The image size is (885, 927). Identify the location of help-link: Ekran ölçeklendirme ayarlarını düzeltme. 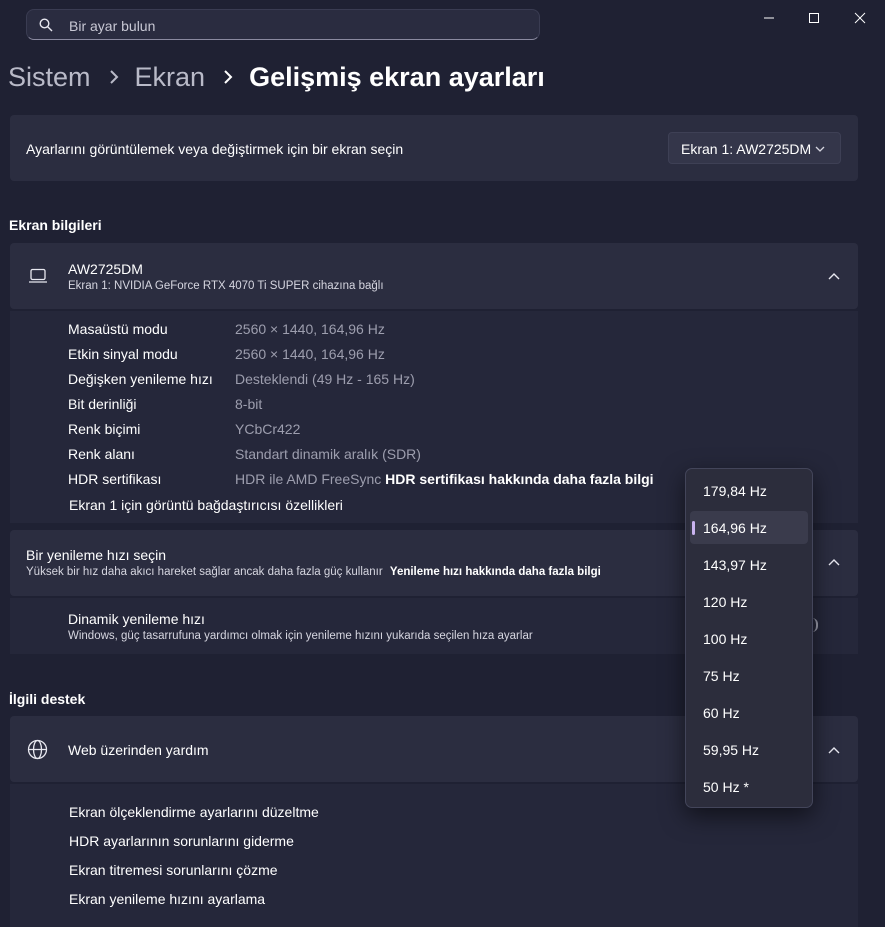
(194, 812).